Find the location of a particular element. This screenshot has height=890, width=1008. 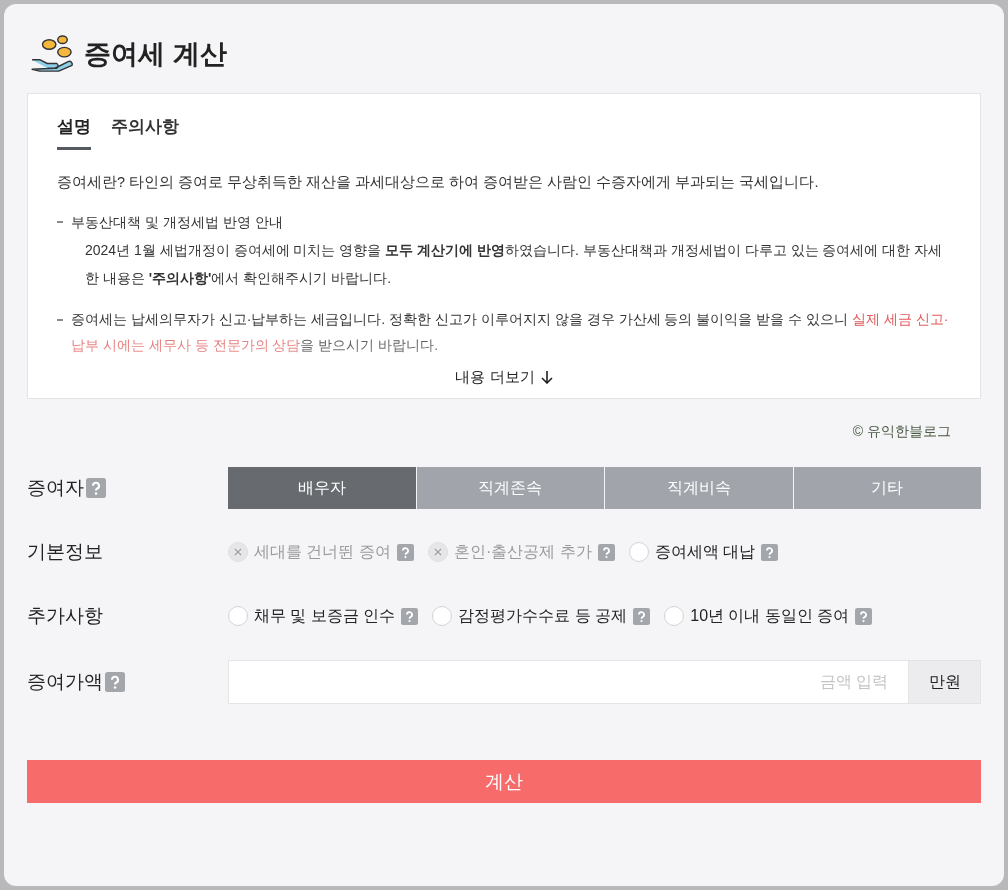

unit-label: 만원 is located at coordinates (945, 682).